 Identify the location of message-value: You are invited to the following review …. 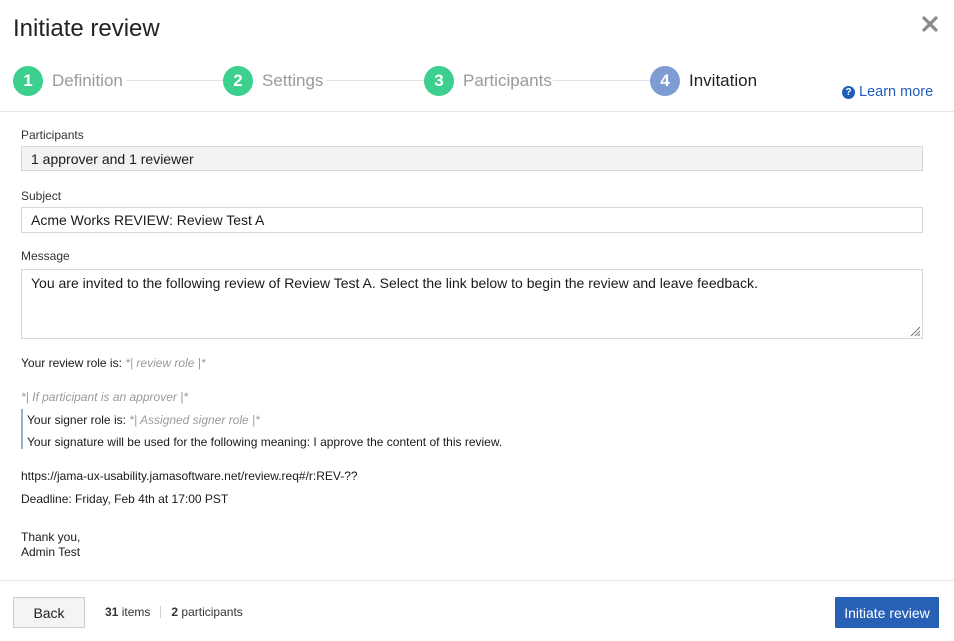
(394, 283).